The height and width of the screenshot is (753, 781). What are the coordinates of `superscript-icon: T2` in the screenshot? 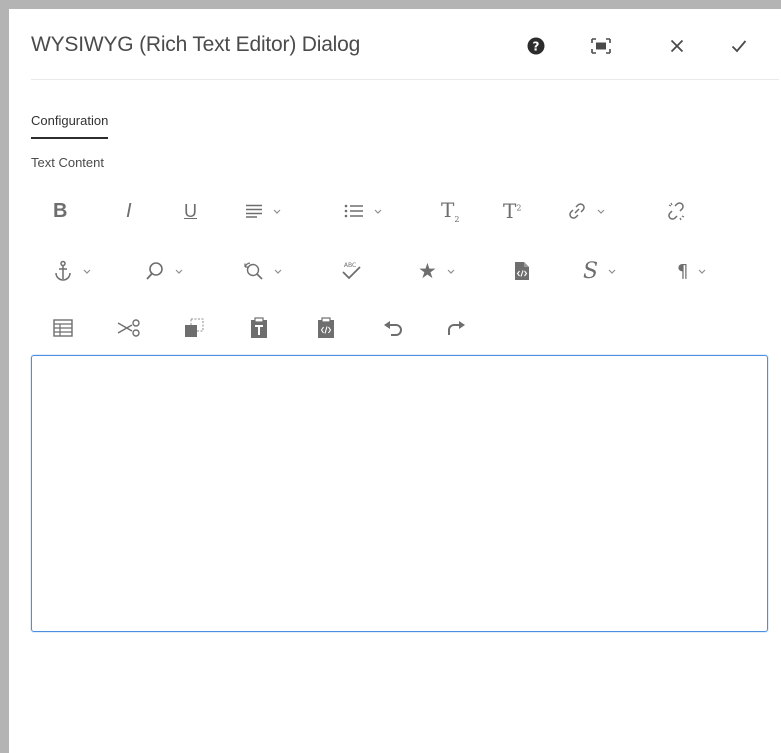 It's located at (512, 211).